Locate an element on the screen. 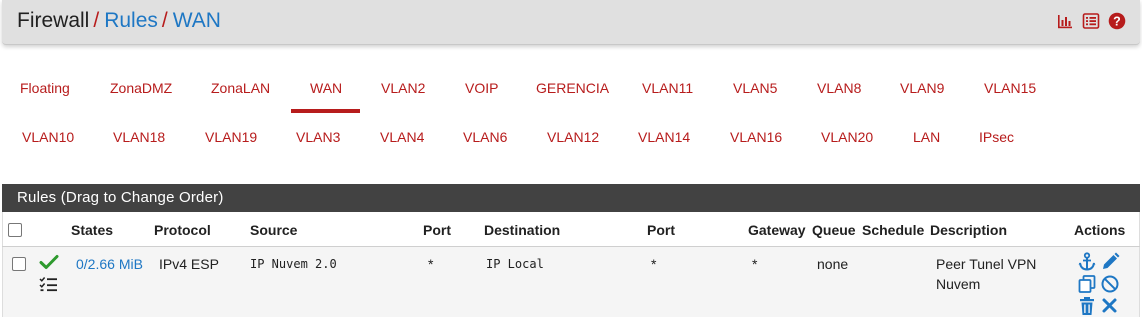 The image size is (1142, 317). description-line2: Nuvem is located at coordinates (958, 284).